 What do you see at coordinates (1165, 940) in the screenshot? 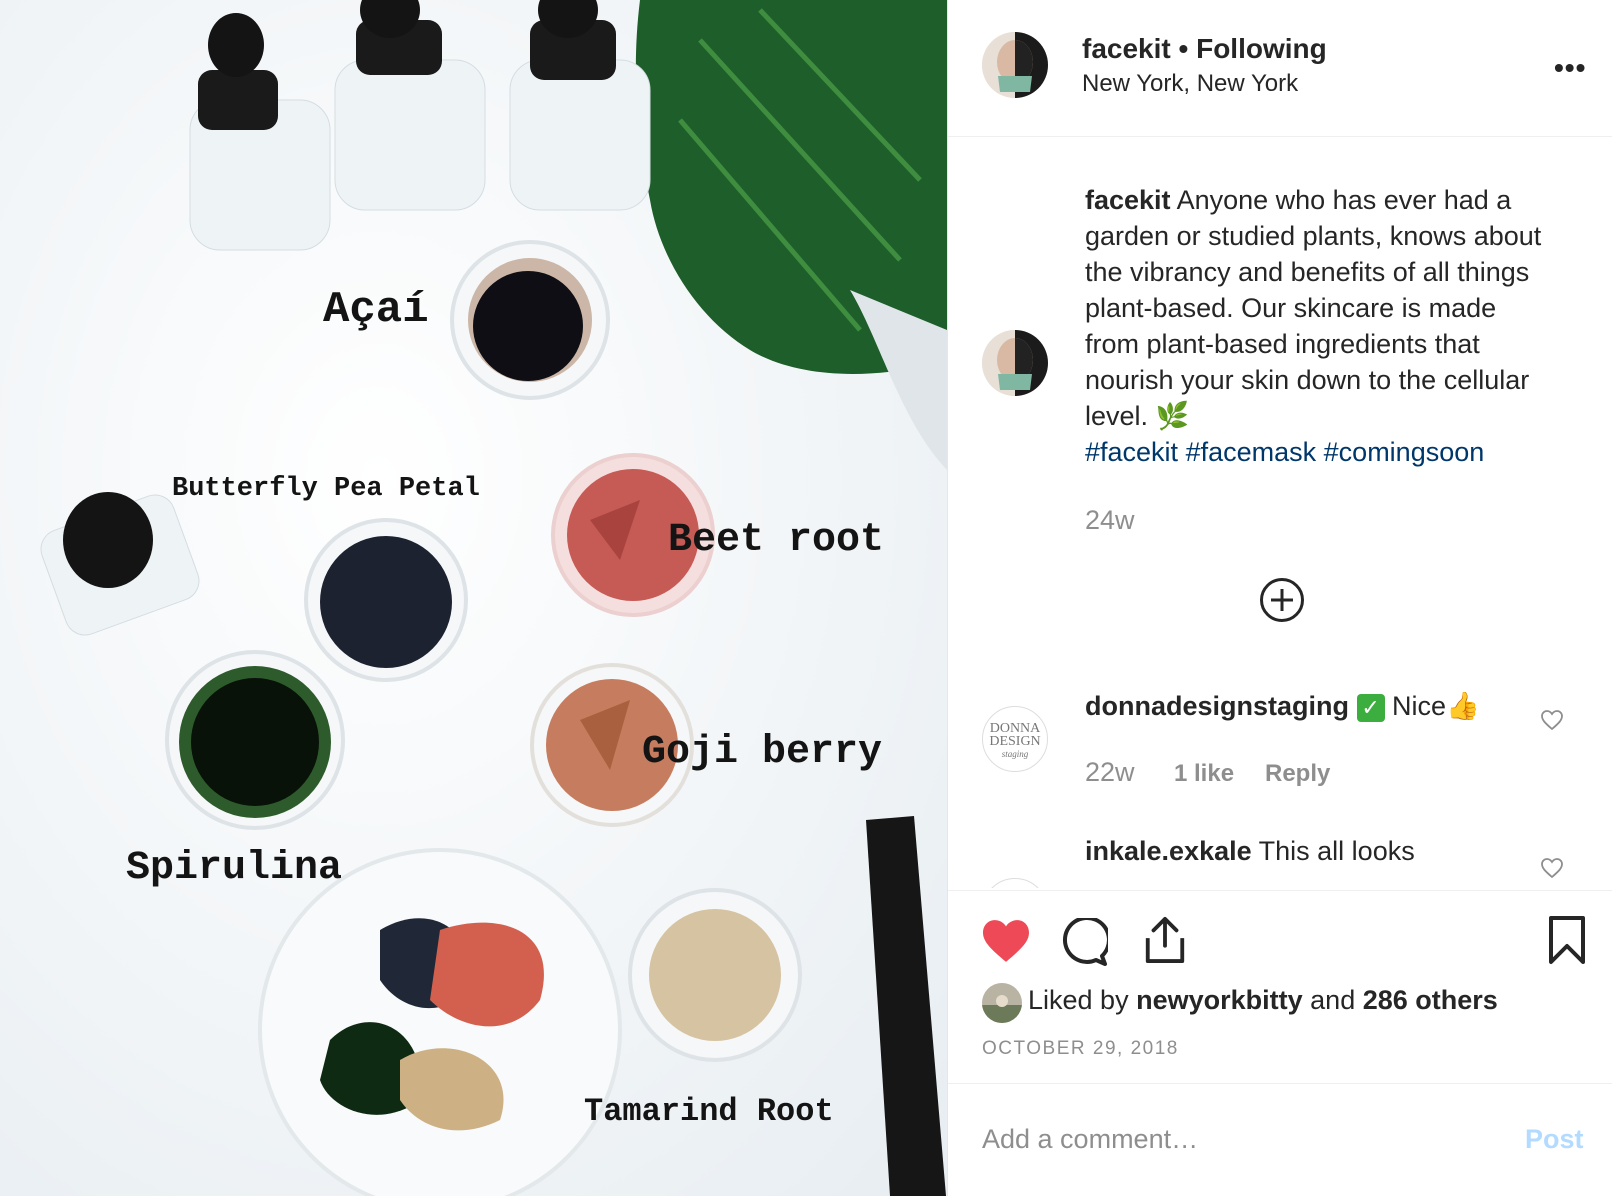
I see `share-upload-icon` at bounding box center [1165, 940].